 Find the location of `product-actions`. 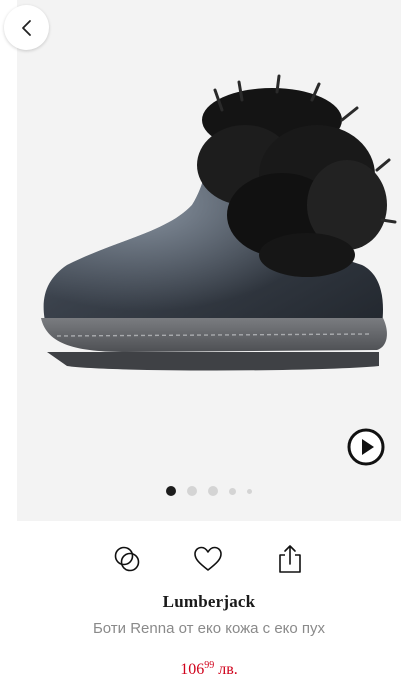

product-actions is located at coordinates (209, 559).